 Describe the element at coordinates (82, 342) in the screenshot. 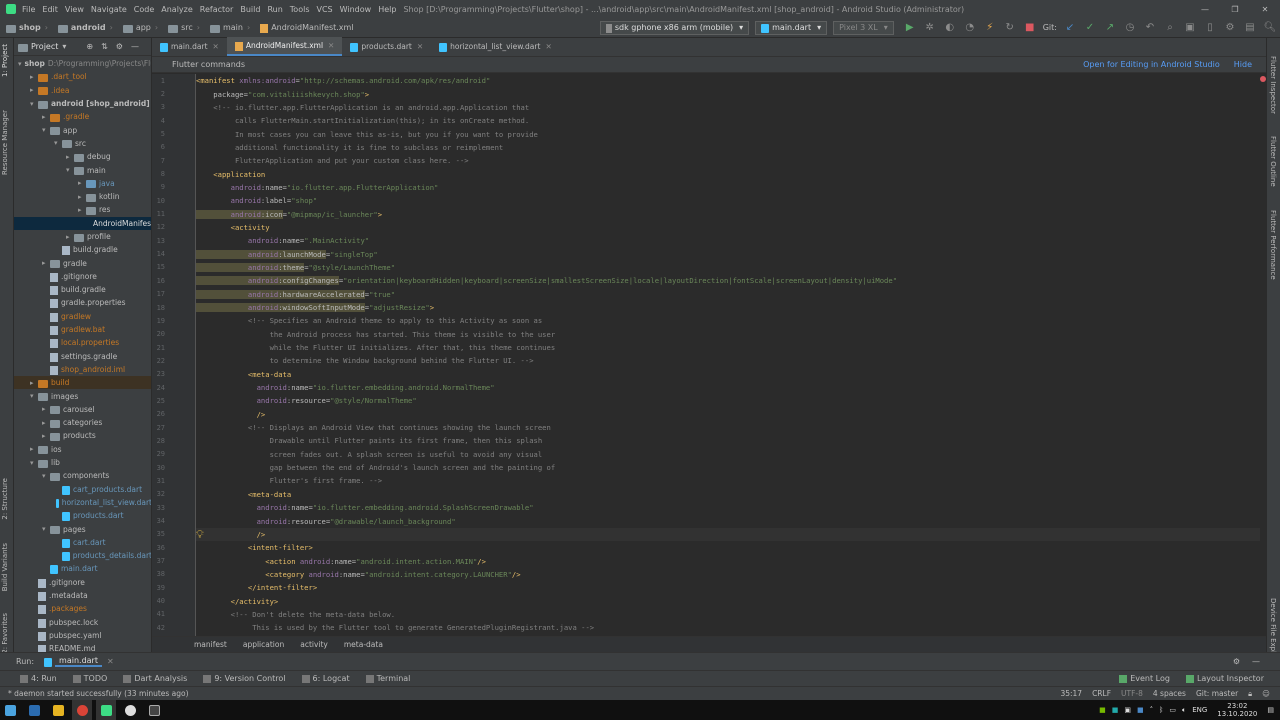

I see `tree-item: local.properties` at that location.